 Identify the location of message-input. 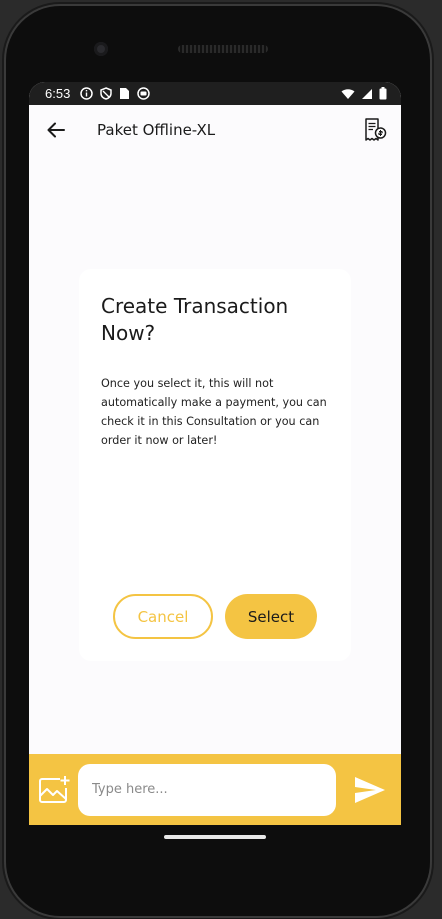
(207, 789).